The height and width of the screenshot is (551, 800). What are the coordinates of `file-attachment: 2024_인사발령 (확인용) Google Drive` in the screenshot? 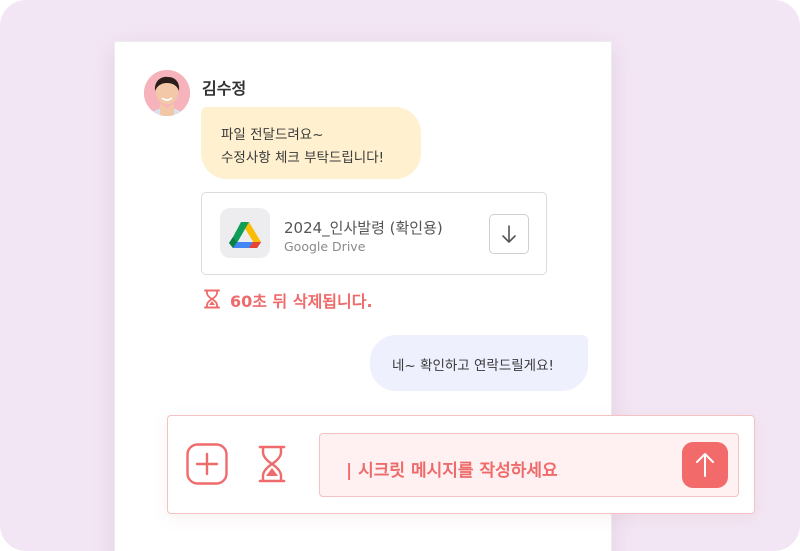 It's located at (374, 233).